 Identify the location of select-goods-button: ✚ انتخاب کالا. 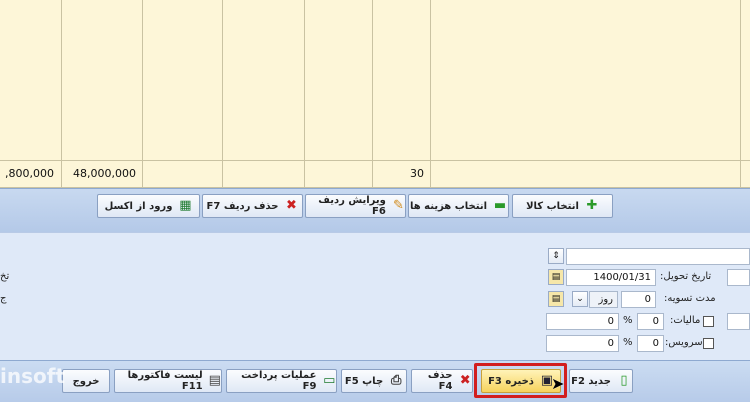
(562, 206).